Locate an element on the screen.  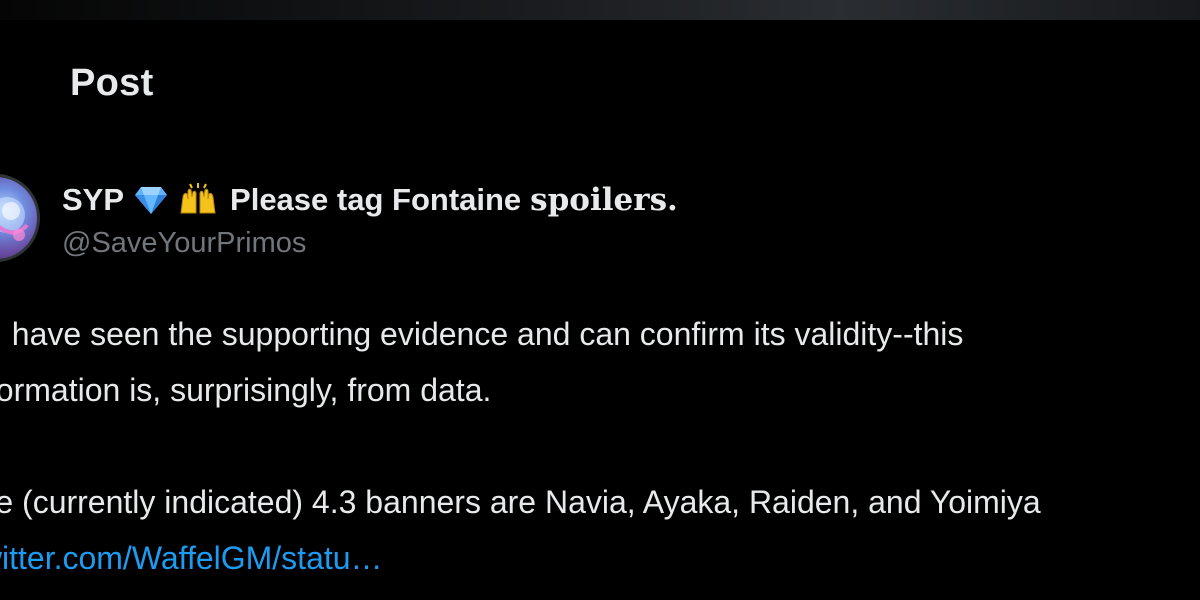
author-name-tail: Please tag Fontaine is located at coordinates (375, 200).